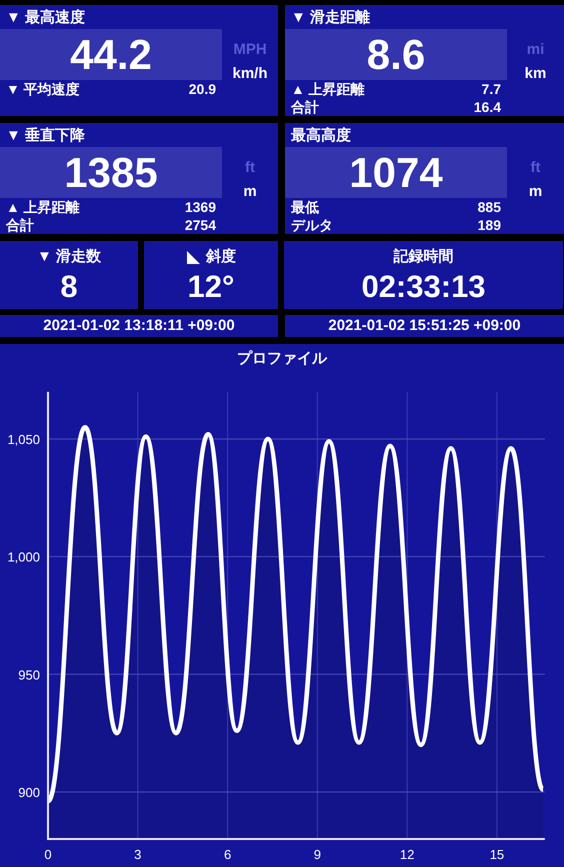 The width and height of the screenshot is (564, 867). I want to click on row-value: 7.7, so click(491, 89).